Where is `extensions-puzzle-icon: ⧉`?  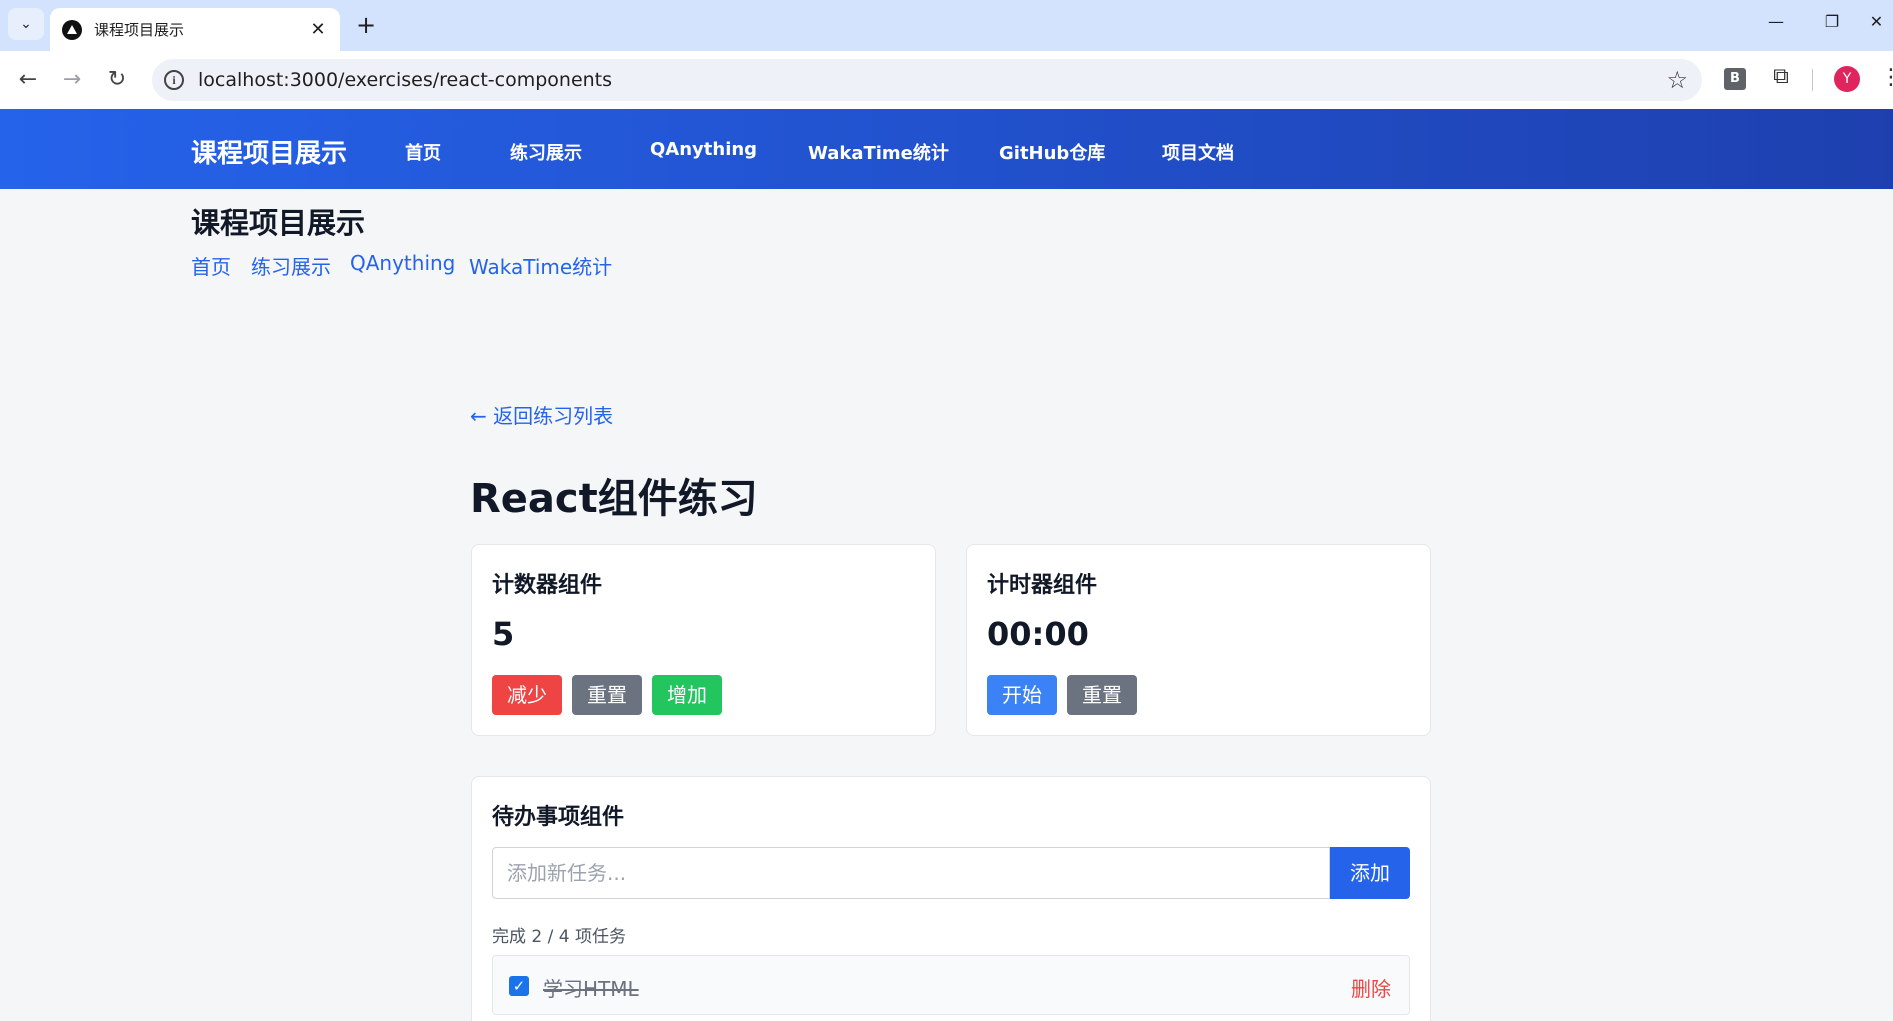
extensions-puzzle-icon: ⧉ is located at coordinates (1781, 77).